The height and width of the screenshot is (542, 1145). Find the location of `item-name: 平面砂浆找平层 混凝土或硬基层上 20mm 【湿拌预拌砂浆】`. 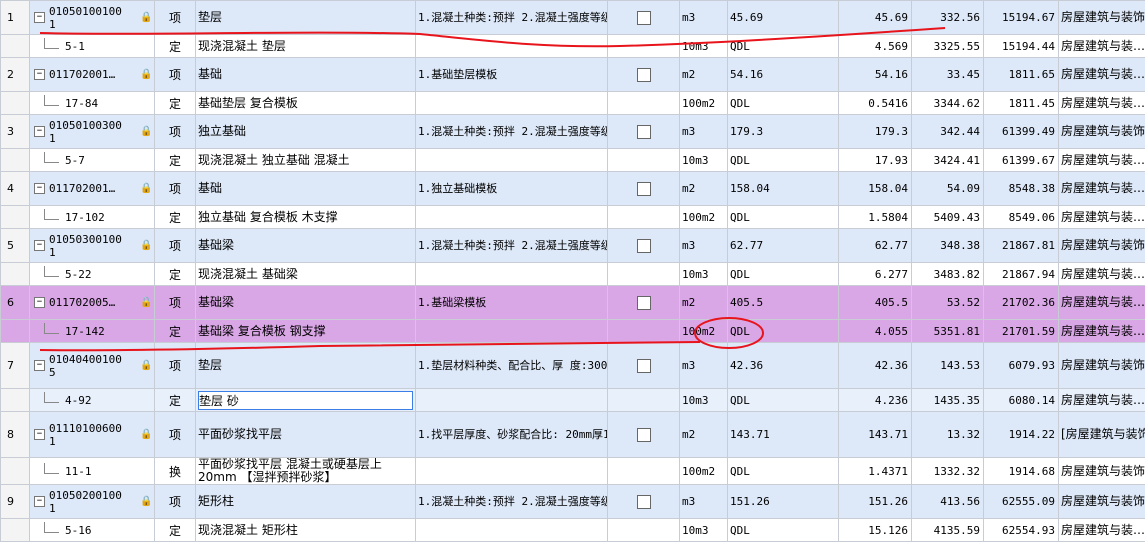

item-name: 平面砂浆找平层 混凝土或硬基层上 20mm 【湿拌预拌砂浆】 is located at coordinates (306, 471).